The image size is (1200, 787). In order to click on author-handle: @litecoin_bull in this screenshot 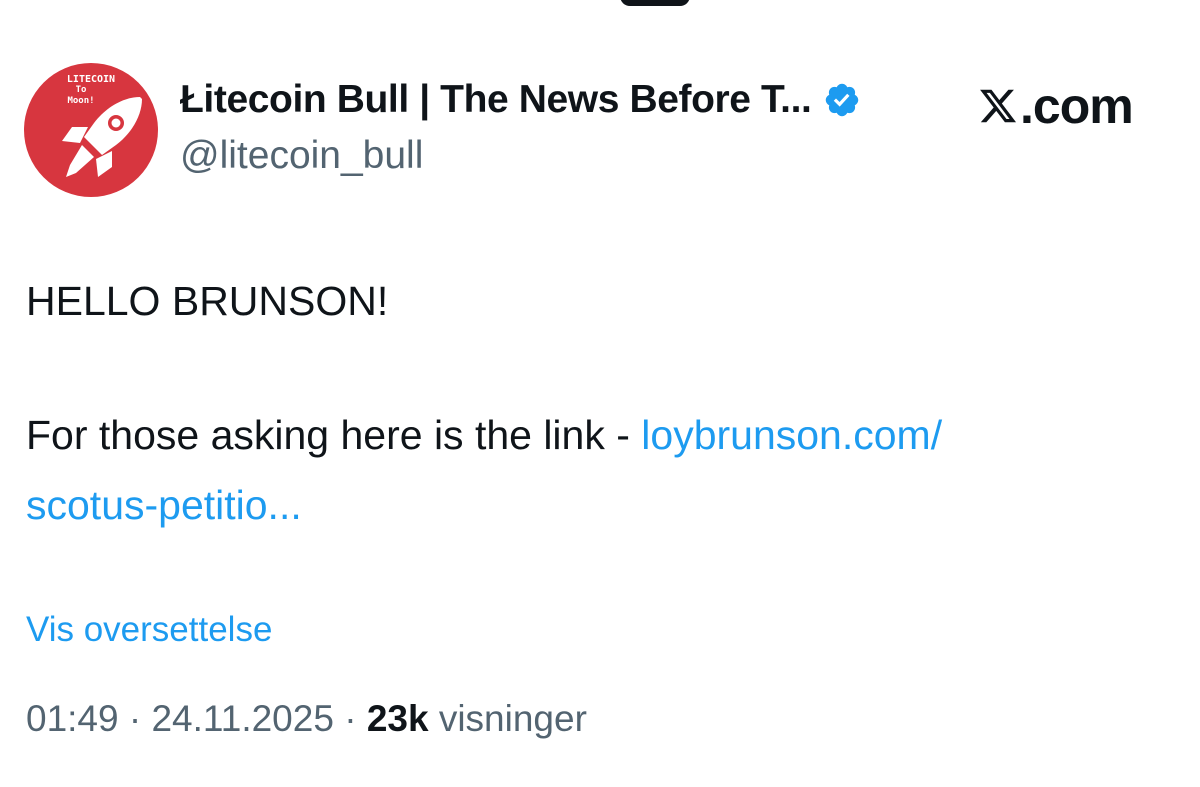, I will do `click(301, 156)`.